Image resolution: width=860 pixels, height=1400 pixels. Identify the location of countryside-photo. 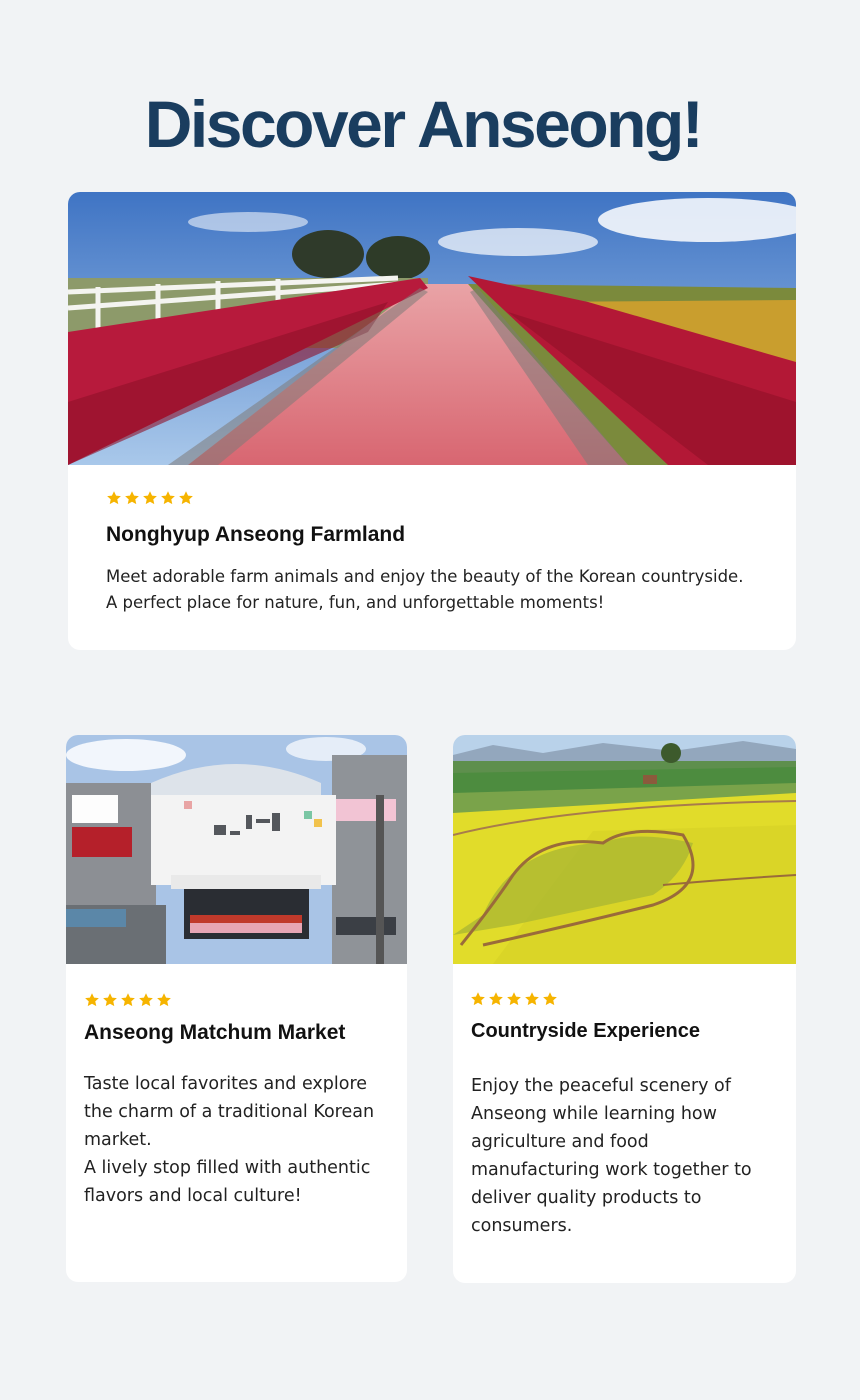
(624, 849).